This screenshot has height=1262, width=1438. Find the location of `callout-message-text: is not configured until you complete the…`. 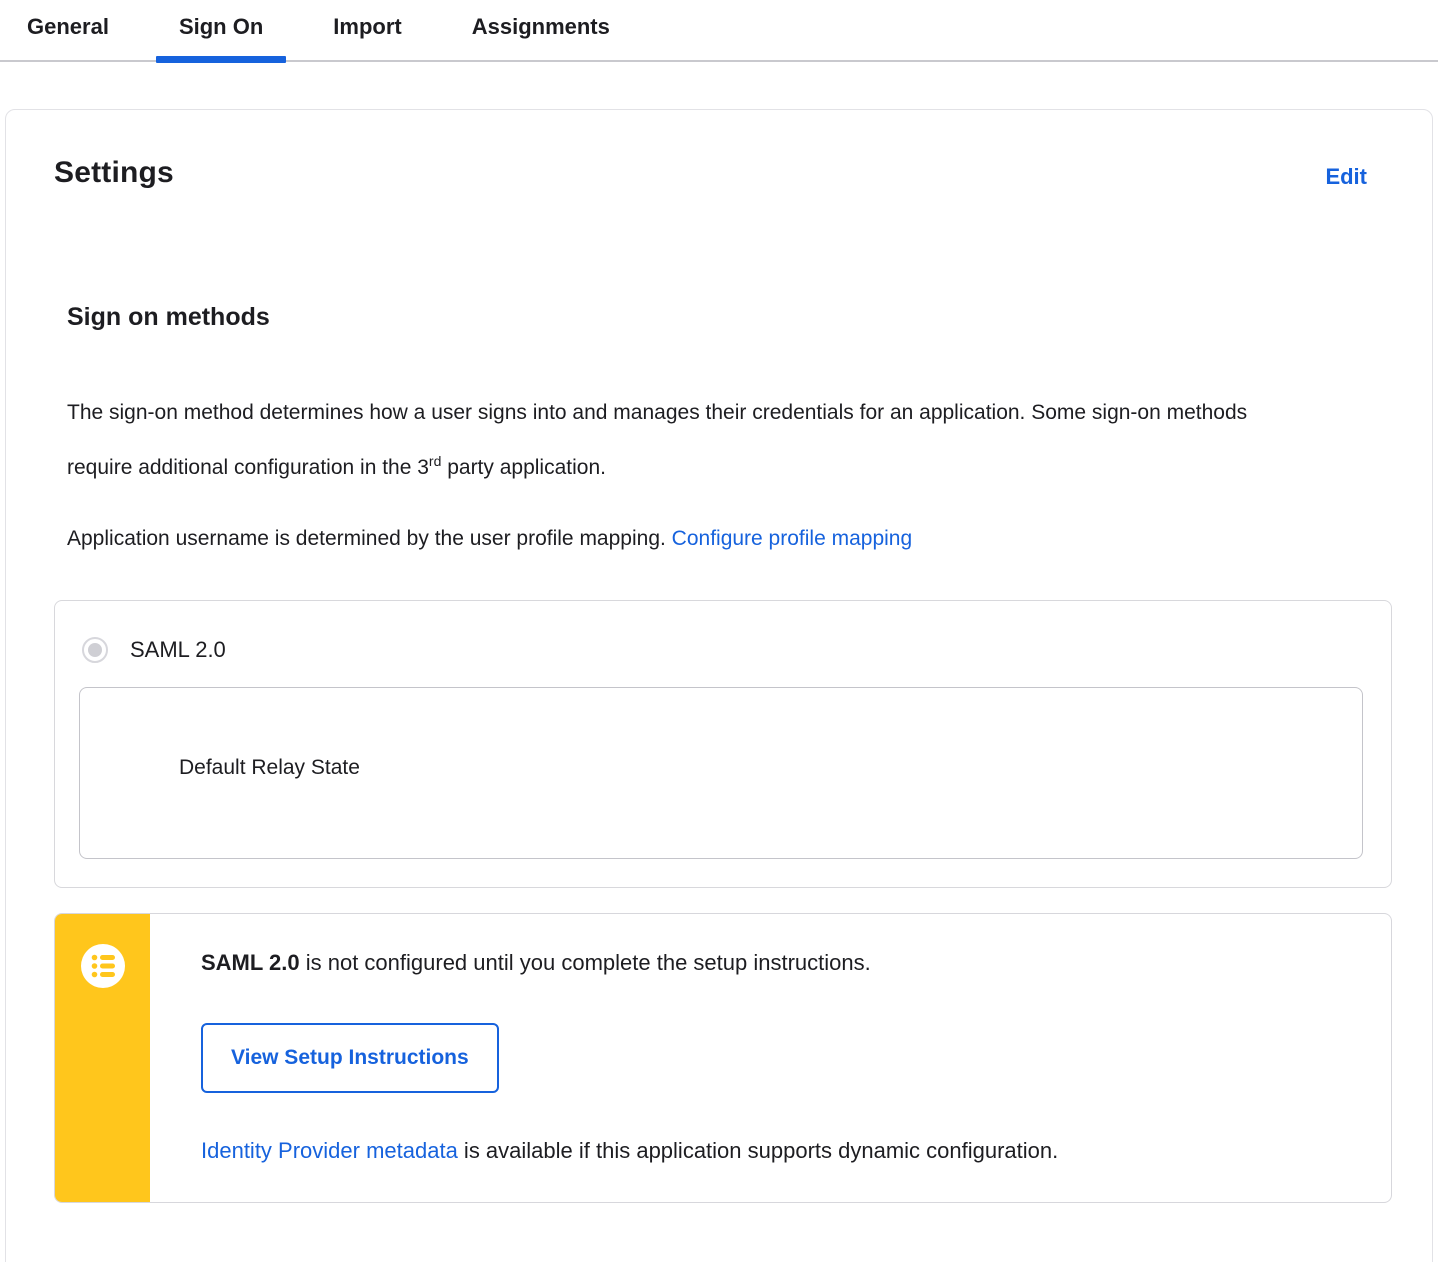

callout-message-text: is not configured until you complete the… is located at coordinates (585, 962).